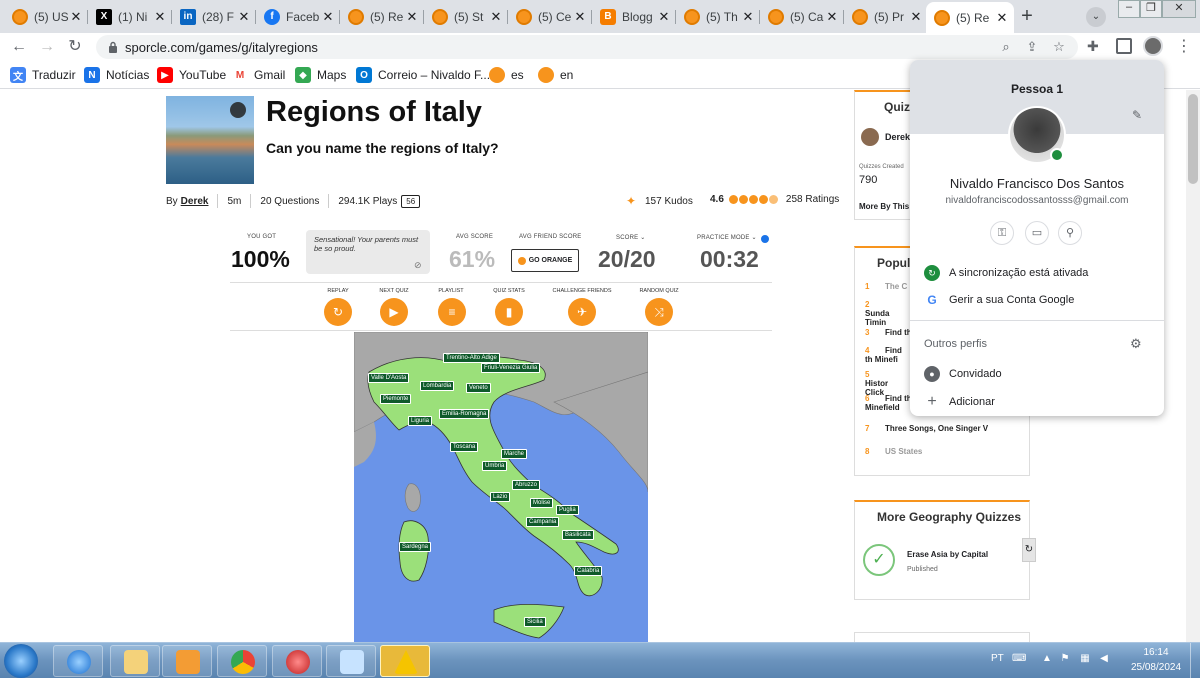 This screenshot has height=678, width=1200. I want to click on share-icon: ⇪, so click(1032, 47).